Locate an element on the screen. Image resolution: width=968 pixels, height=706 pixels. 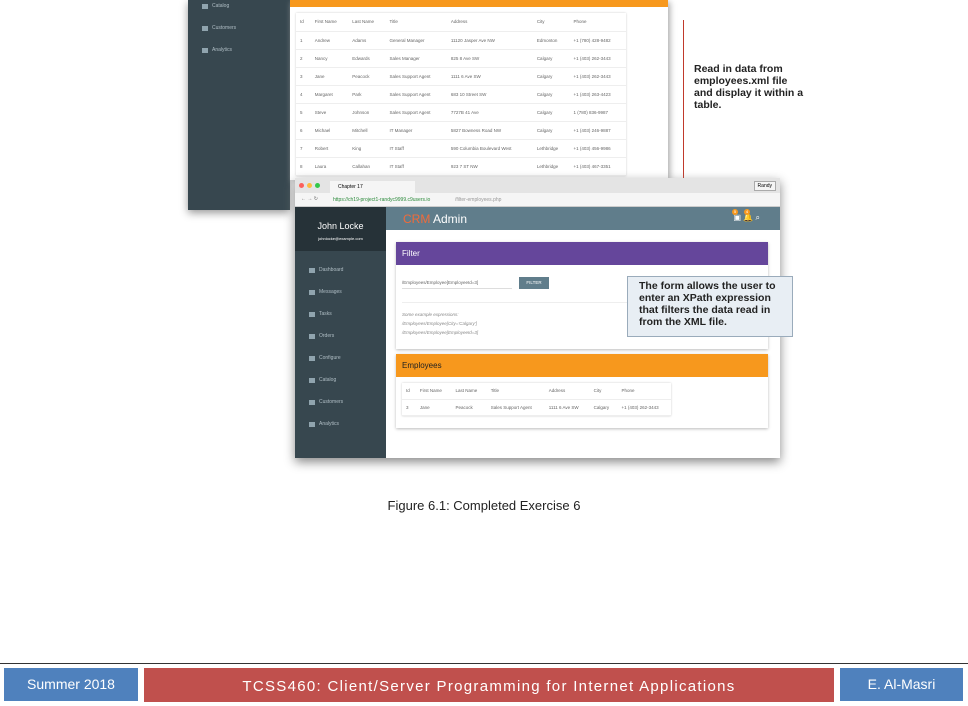
brand-name: Admin is located at coordinates (449, 219).